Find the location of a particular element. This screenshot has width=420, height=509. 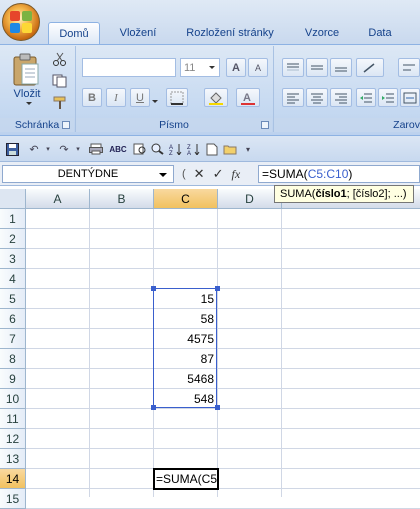

fill-color-button is located at coordinates (216, 97).